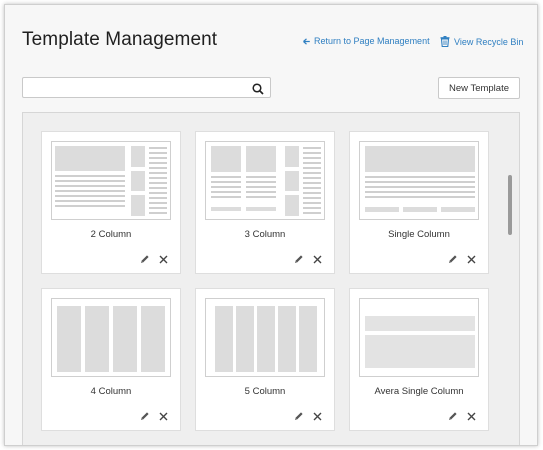  Describe the element at coordinates (445, 41) in the screenshot. I see `trash-icon` at that location.